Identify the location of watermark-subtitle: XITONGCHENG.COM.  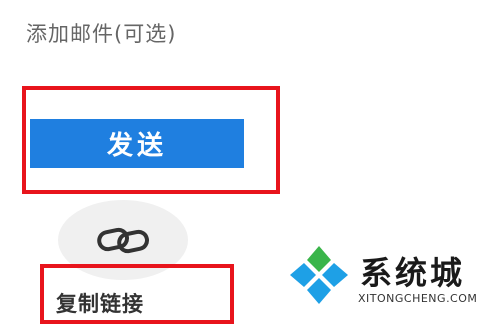
(418, 298).